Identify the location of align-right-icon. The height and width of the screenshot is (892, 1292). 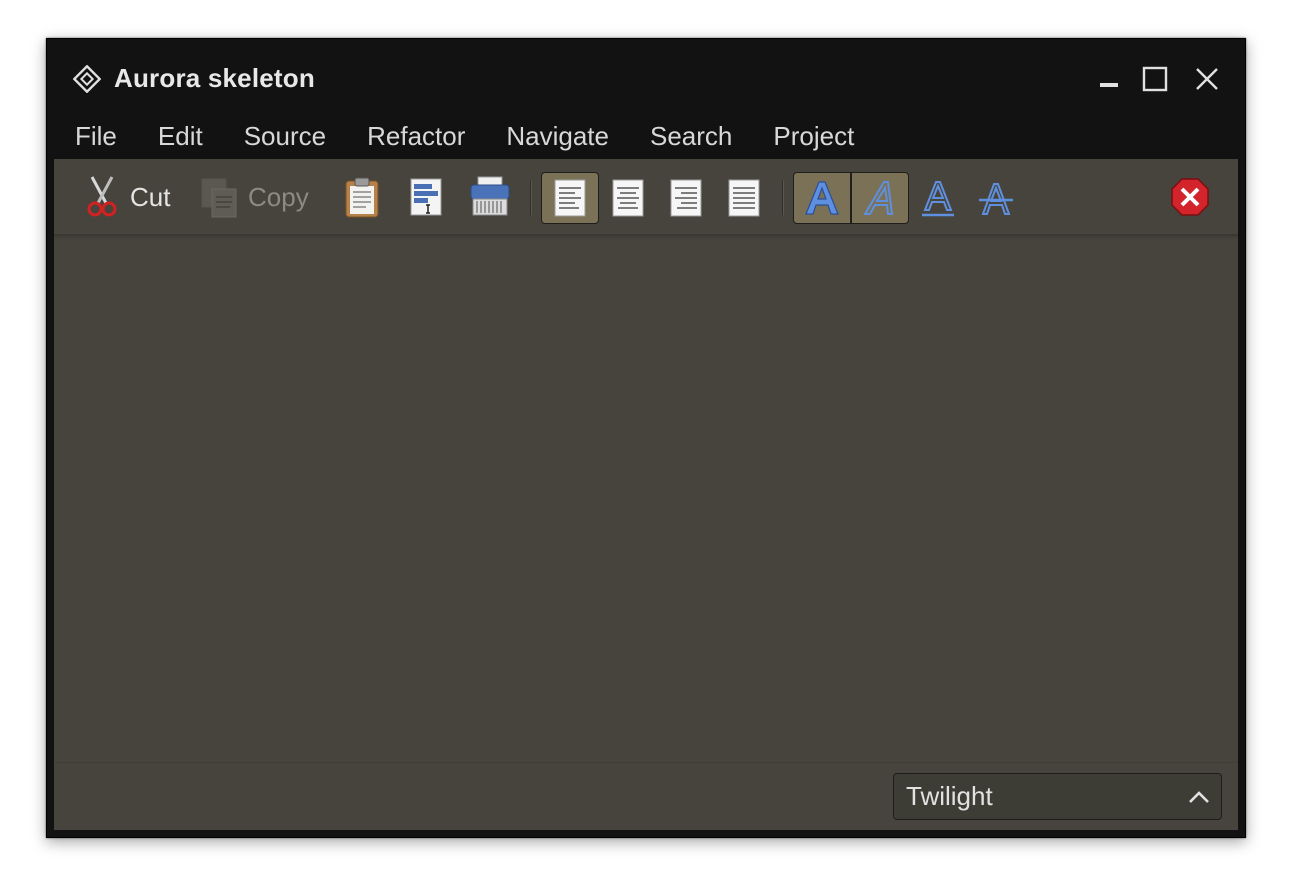
(686, 198).